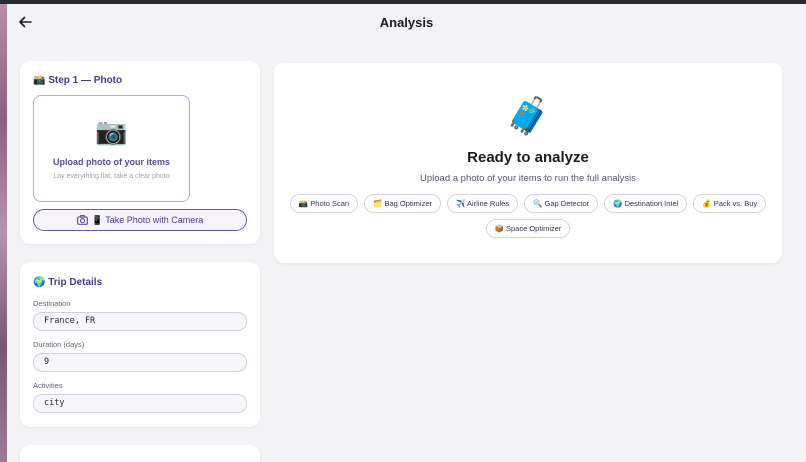  I want to click on upload-hint: Lay everything flat, take a clear photo, so click(111, 176).